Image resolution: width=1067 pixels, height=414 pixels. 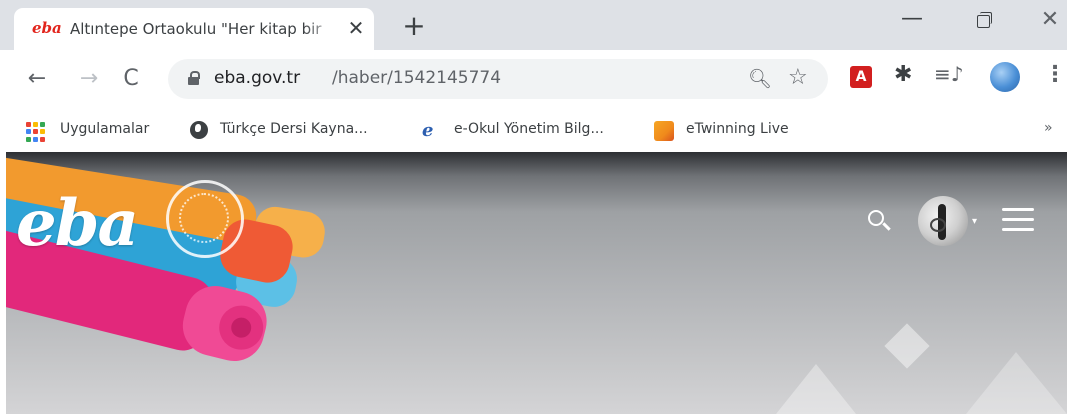 I want to click on hamburger-menu-icon, so click(x=1018, y=220).